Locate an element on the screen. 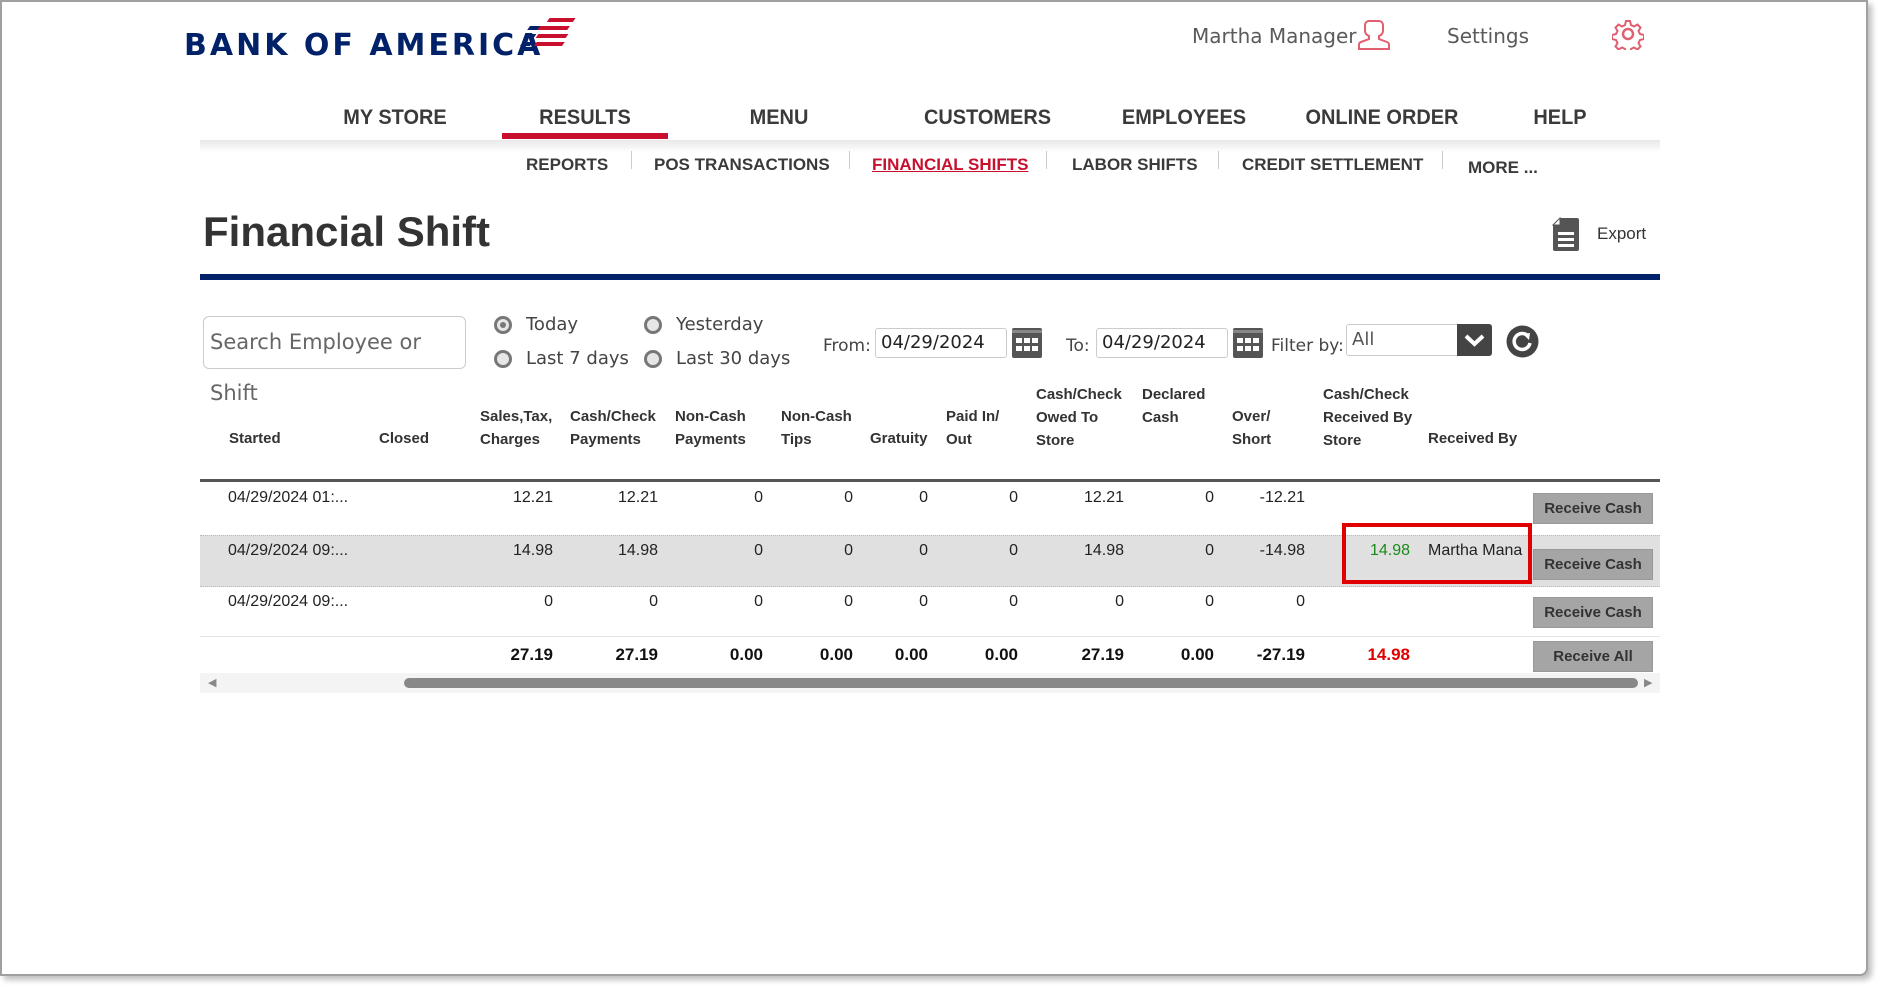 The image size is (1884, 993). scroll-right-arrow-icon: ▶ is located at coordinates (1648, 682).